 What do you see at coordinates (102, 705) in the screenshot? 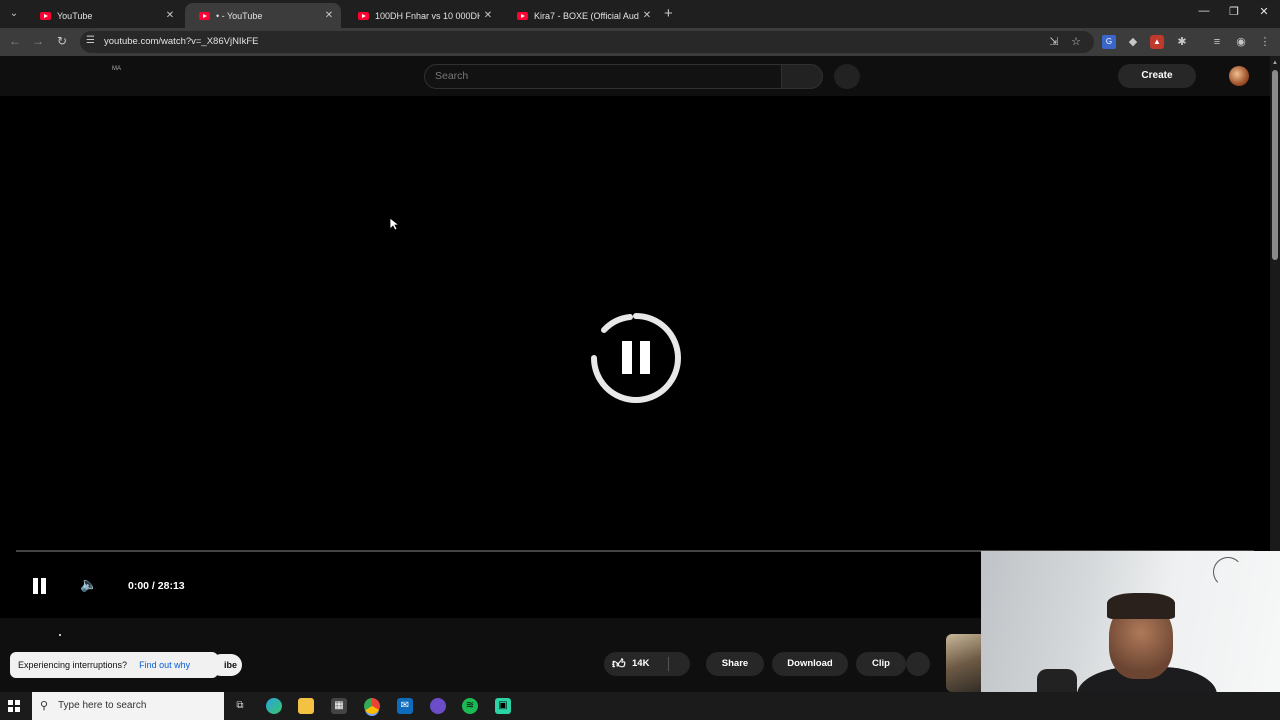
I see `taskbar-search-placeholder: Type here to search` at bounding box center [102, 705].